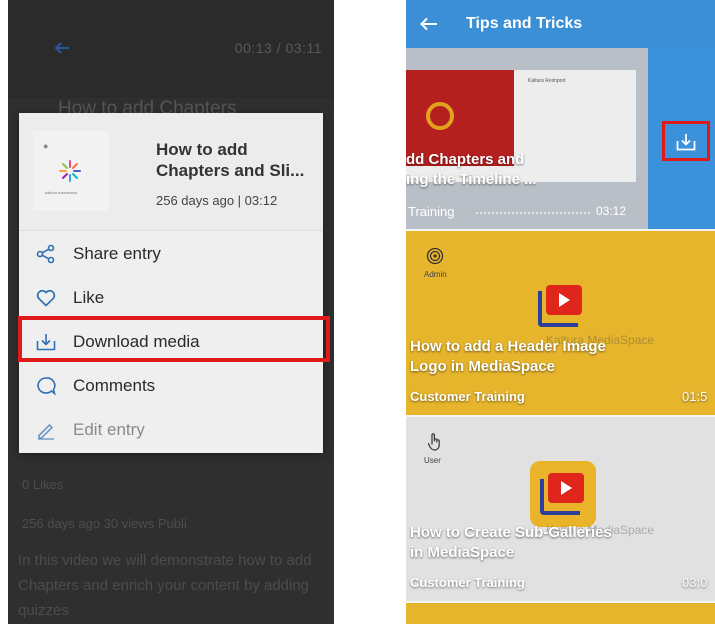 Image resolution: width=715 pixels, height=624 pixels. Describe the element at coordinates (171, 254) in the screenshot. I see `share-entry-item: Share entry` at that location.